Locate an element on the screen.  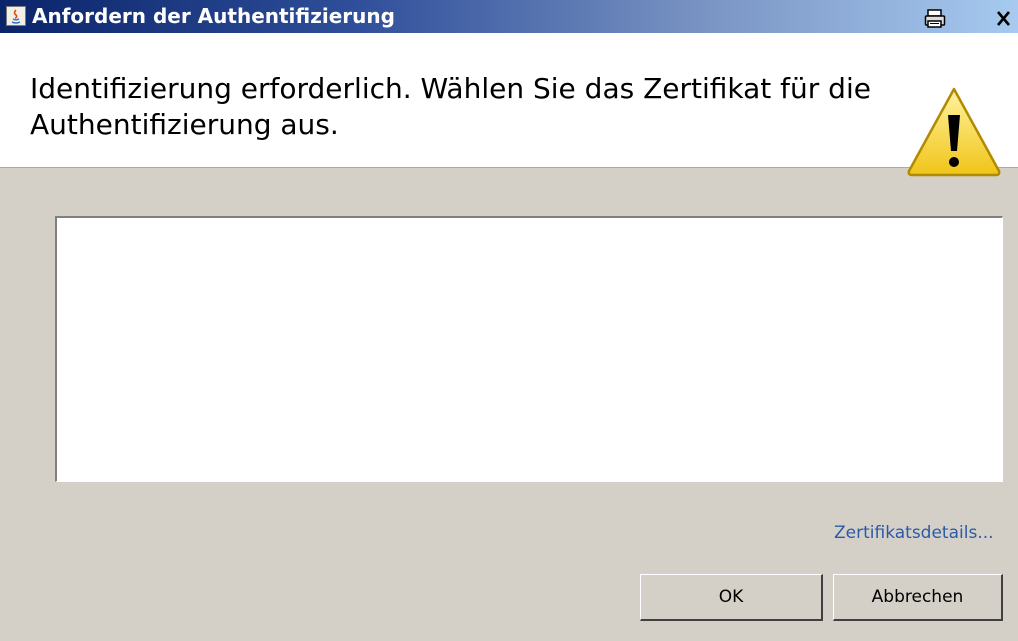
ok-button: OK is located at coordinates (731, 597).